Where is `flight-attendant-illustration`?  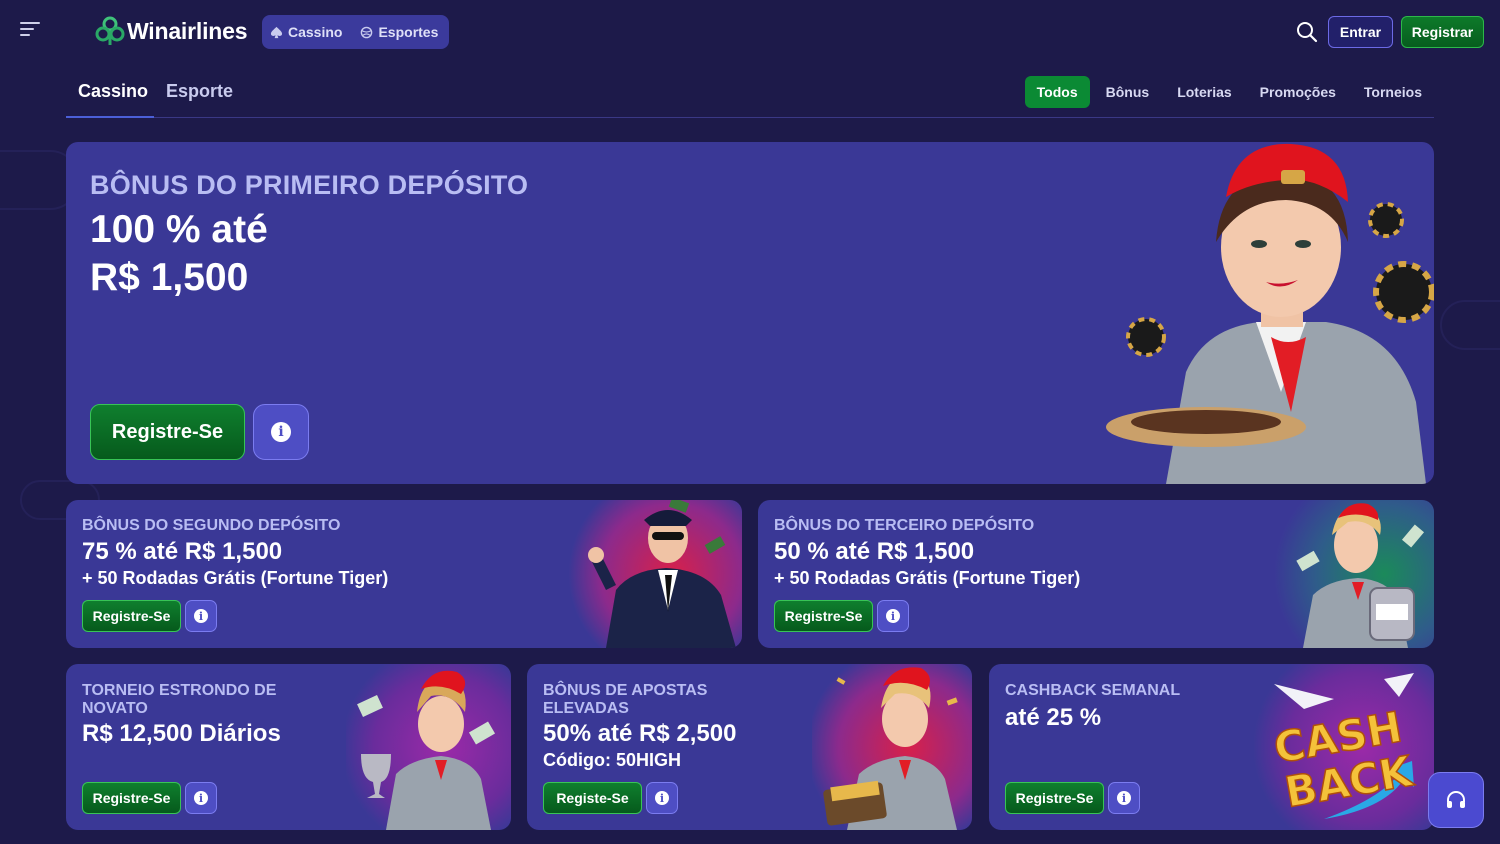 flight-attendant-illustration is located at coordinates (1270, 313).